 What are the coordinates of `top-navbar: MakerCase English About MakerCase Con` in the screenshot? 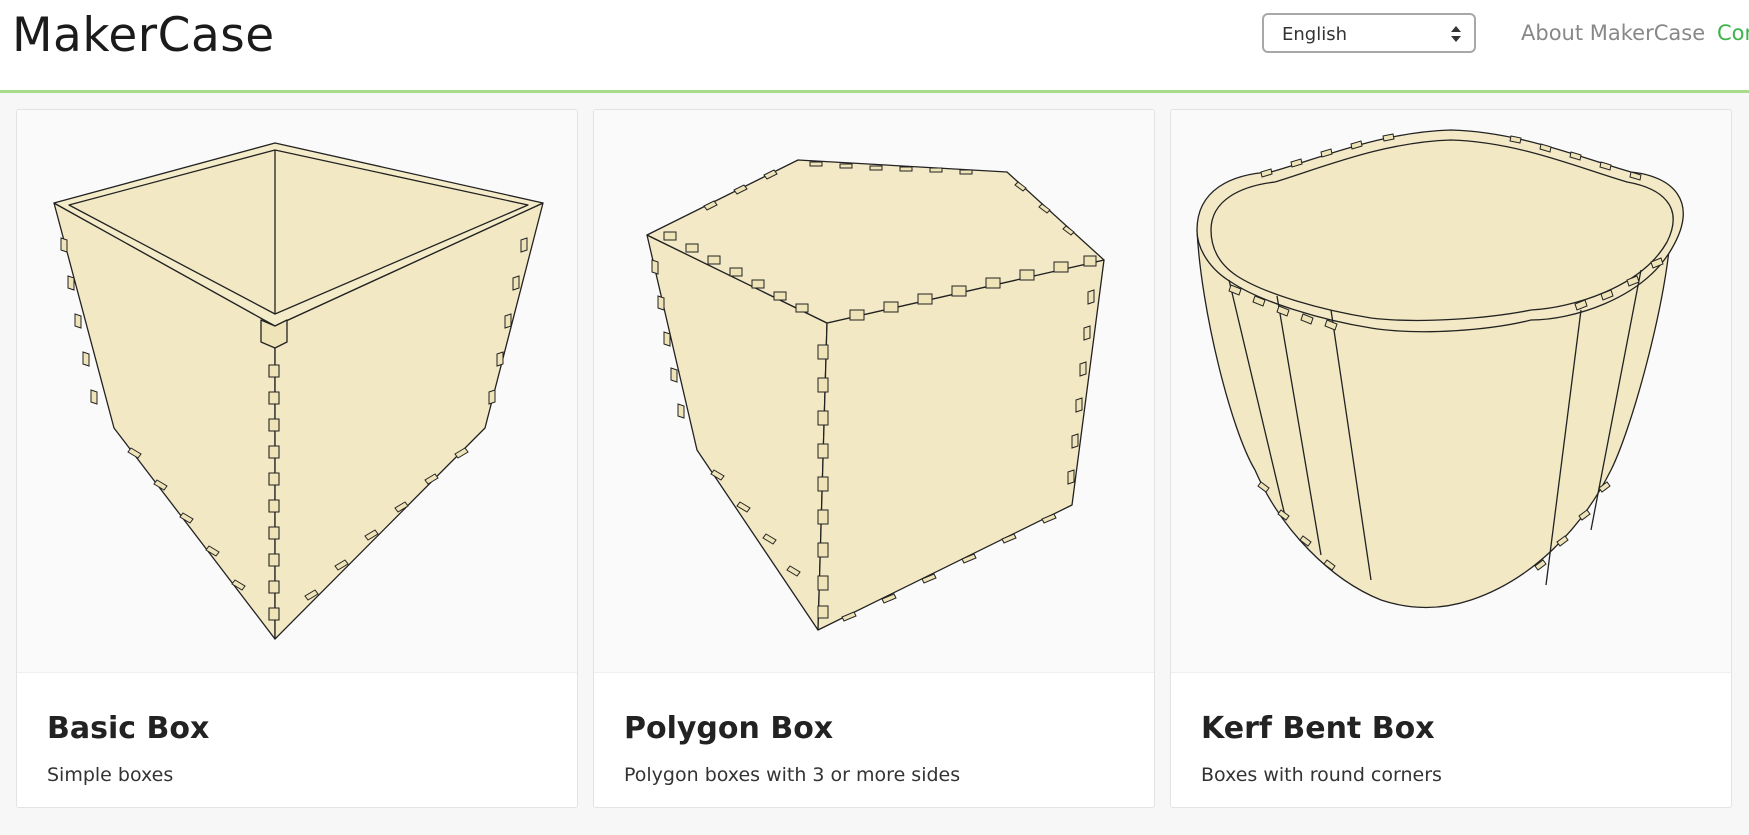 It's located at (874, 46).